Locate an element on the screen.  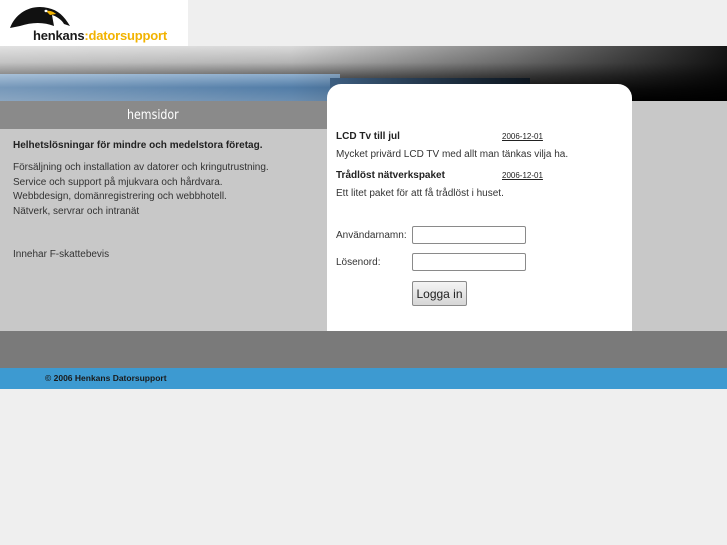
news-title: Trådlöst nätverkspaket is located at coordinates (390, 175).